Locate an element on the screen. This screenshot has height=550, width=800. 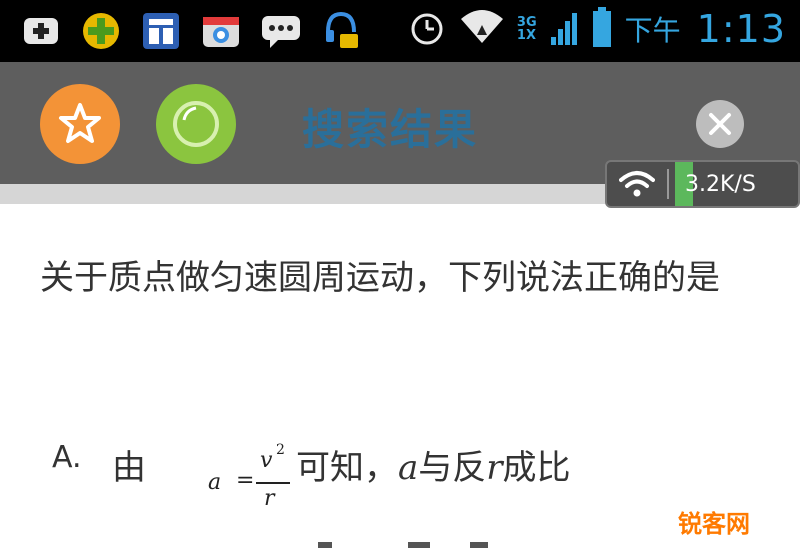
app-icon is located at coordinates (161, 31).